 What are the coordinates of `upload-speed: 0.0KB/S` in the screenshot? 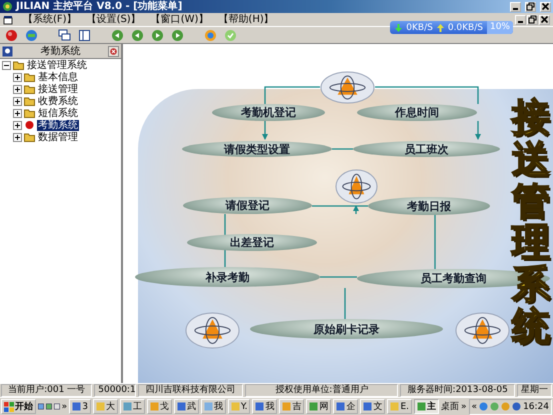 It's located at (465, 27).